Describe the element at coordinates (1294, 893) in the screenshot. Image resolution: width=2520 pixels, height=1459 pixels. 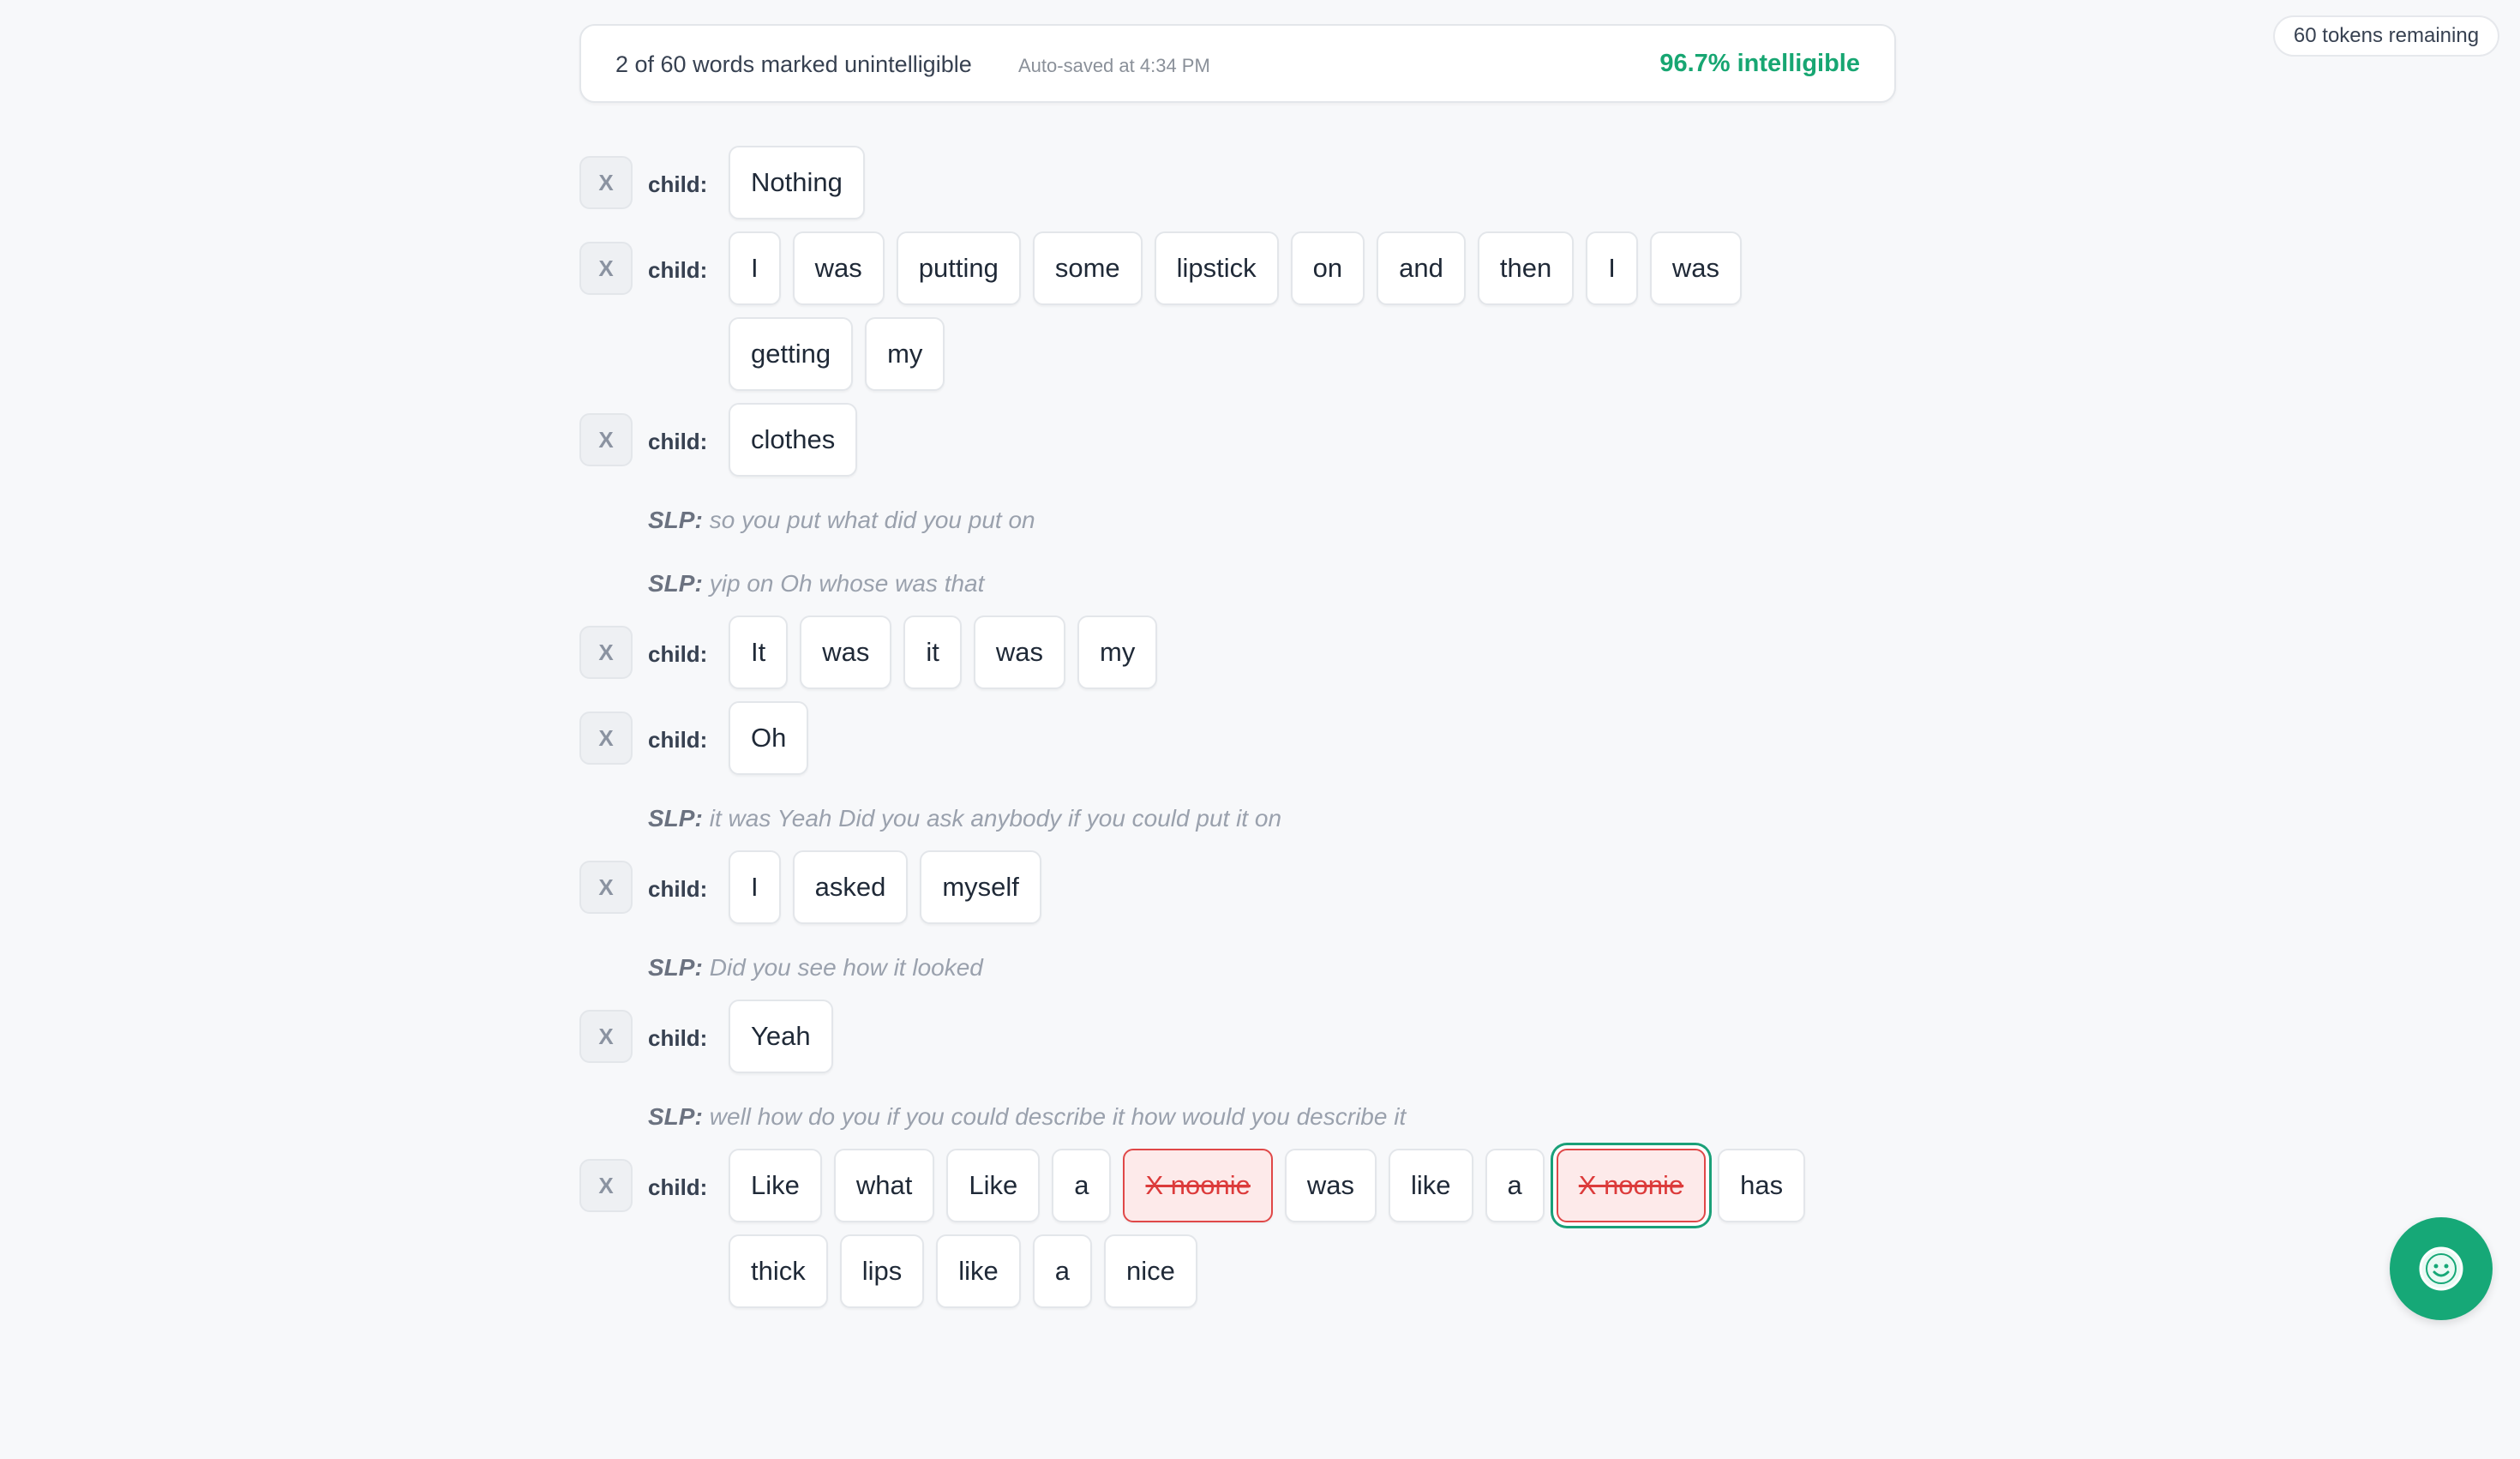
I see `word-list: Iasked myself` at that location.